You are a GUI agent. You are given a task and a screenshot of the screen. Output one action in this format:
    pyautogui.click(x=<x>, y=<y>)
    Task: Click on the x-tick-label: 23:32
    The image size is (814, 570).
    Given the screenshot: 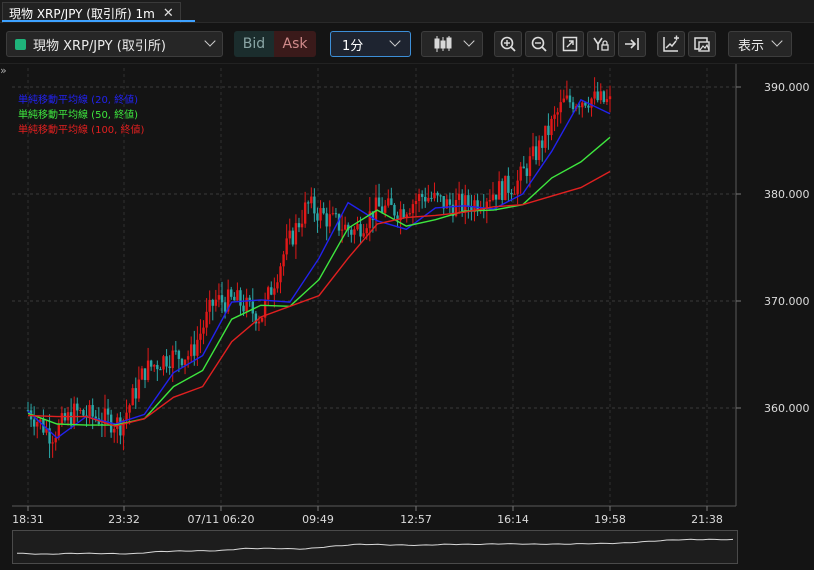 What is the action you would take?
    pyautogui.click(x=124, y=519)
    